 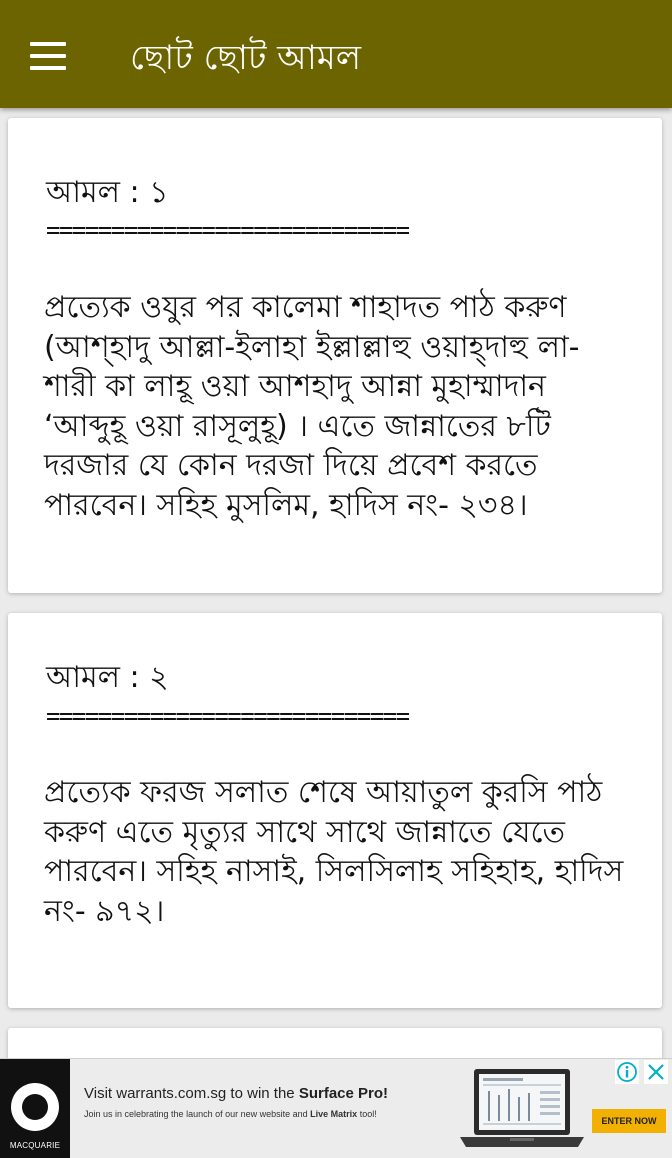 What do you see at coordinates (107, 192) in the screenshot?
I see `card-title: আমল : ১` at bounding box center [107, 192].